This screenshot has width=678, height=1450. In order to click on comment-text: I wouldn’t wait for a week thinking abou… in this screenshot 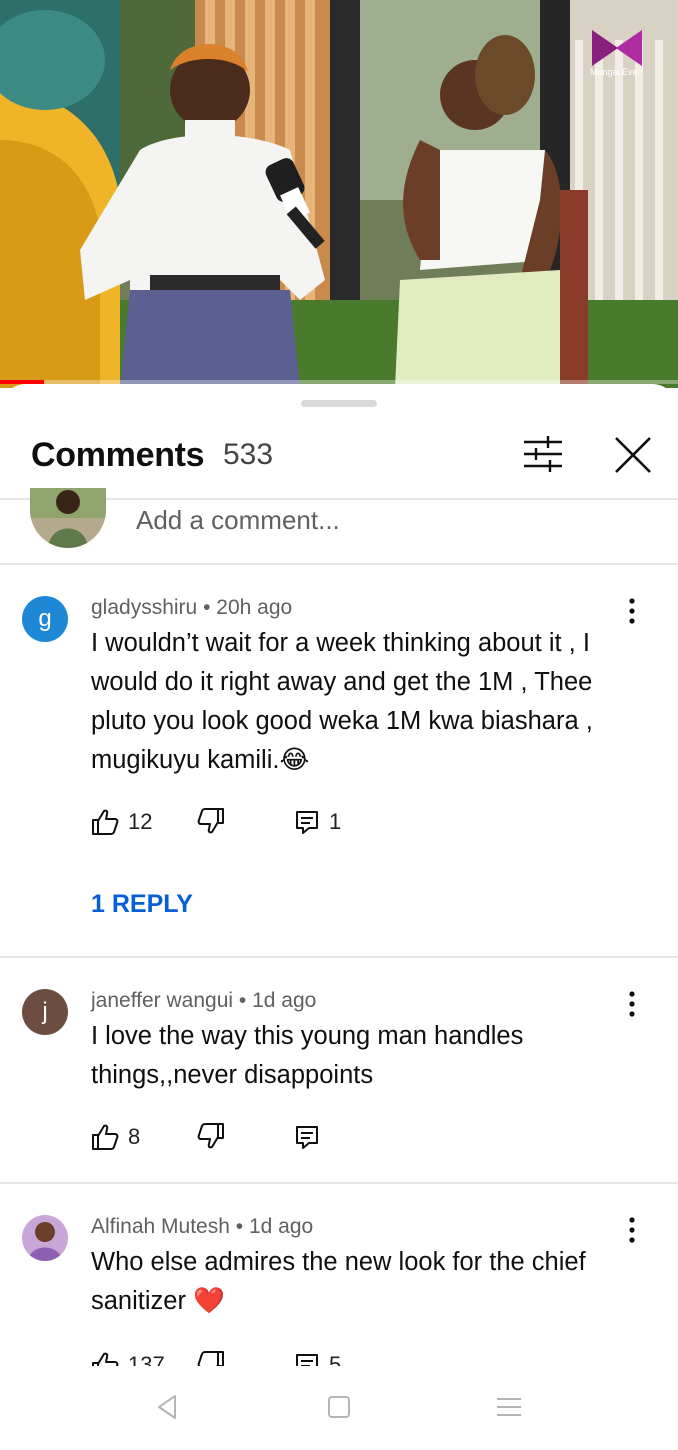, I will do `click(361, 702)`.